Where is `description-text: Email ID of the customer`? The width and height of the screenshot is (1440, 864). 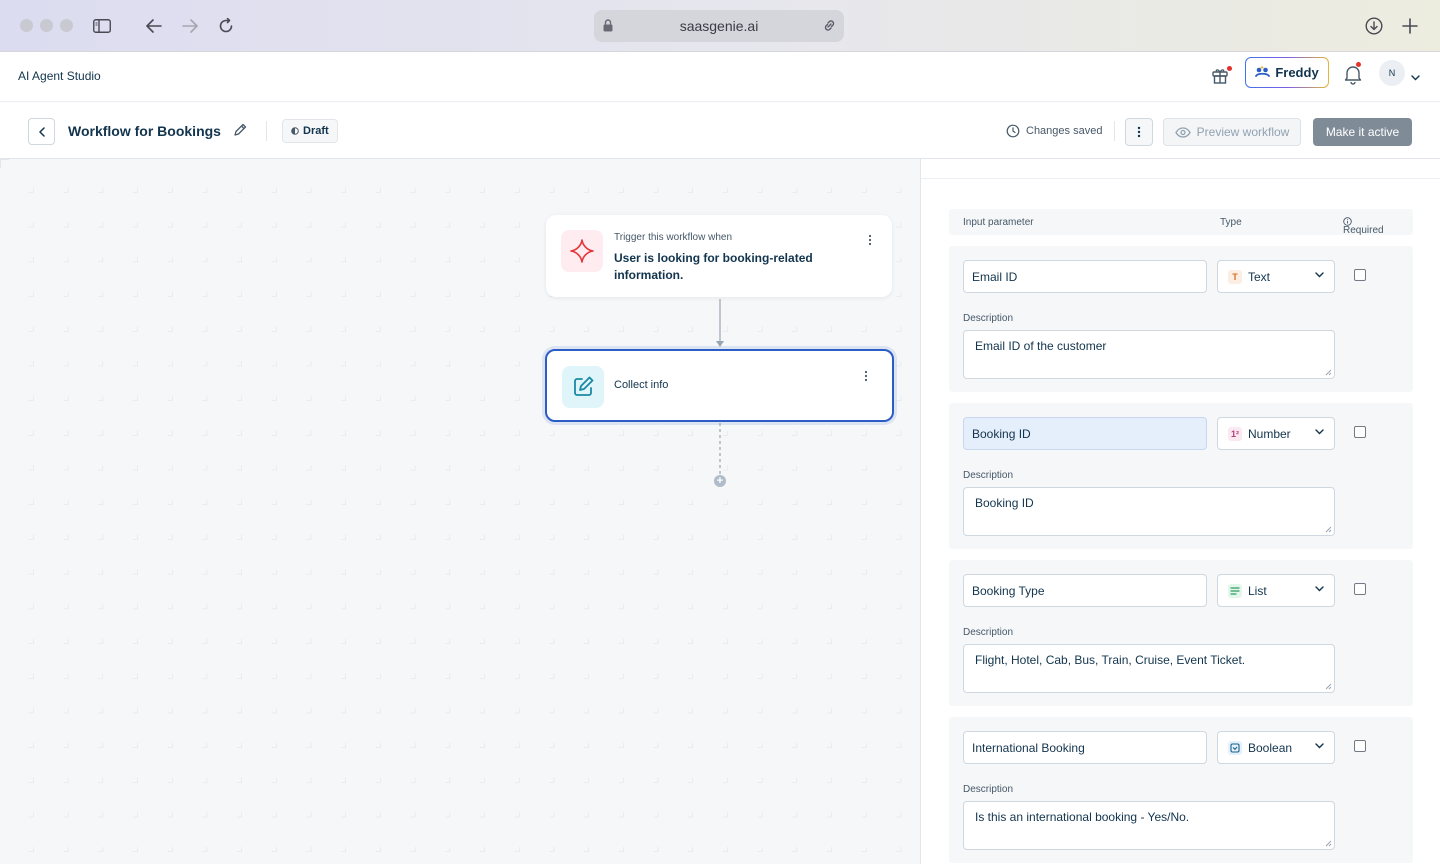 description-text: Email ID of the customer is located at coordinates (1041, 346).